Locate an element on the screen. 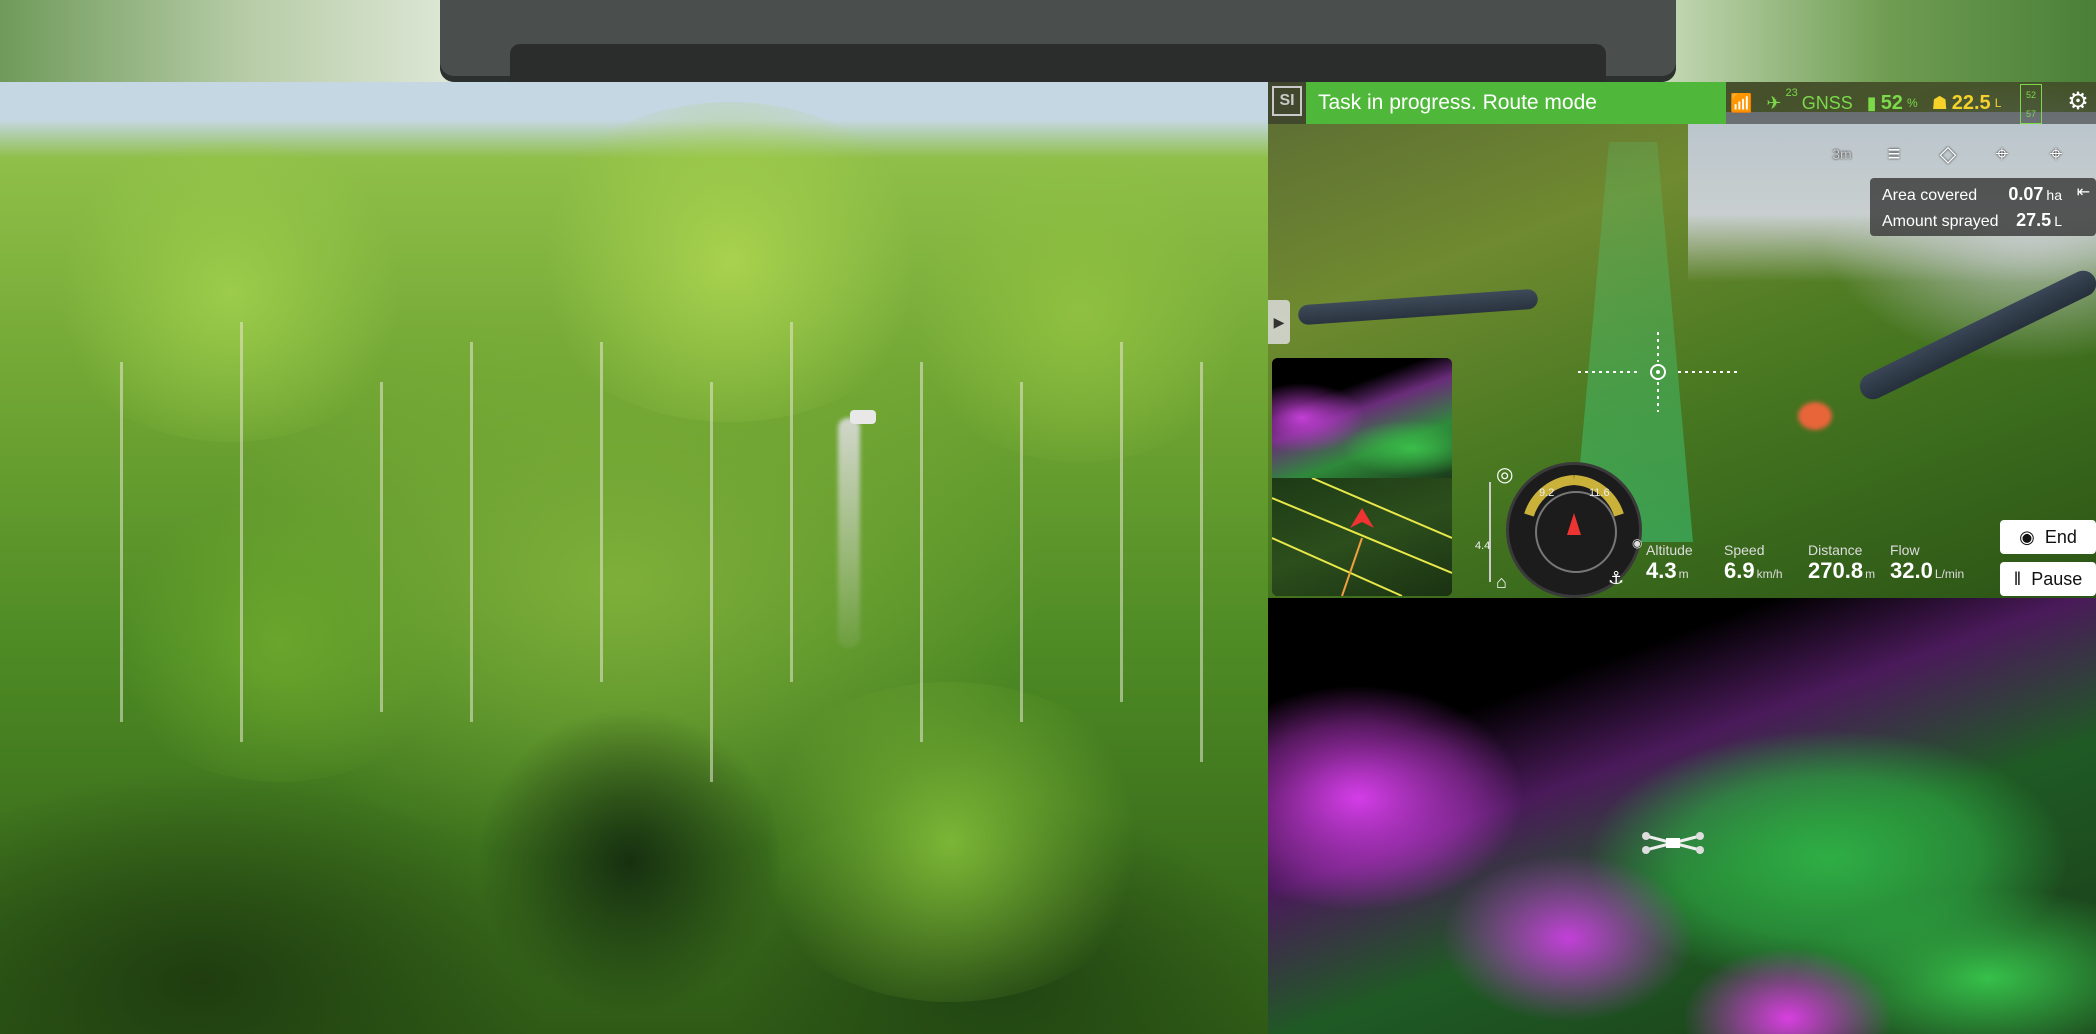 The image size is (2096, 1034). gnss-status: ✈ 23 GNSS is located at coordinates (1809, 100).